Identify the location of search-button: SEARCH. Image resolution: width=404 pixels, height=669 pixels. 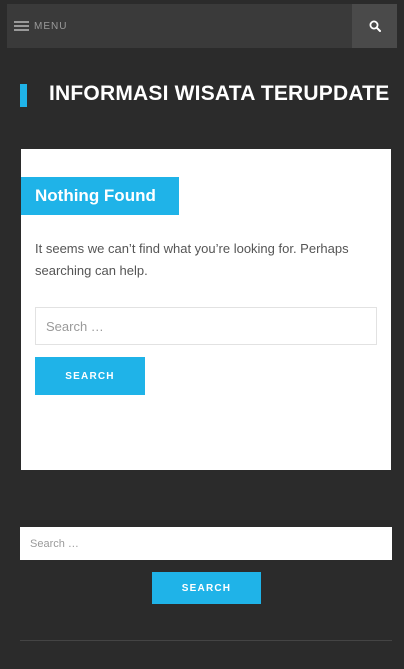
(90, 376).